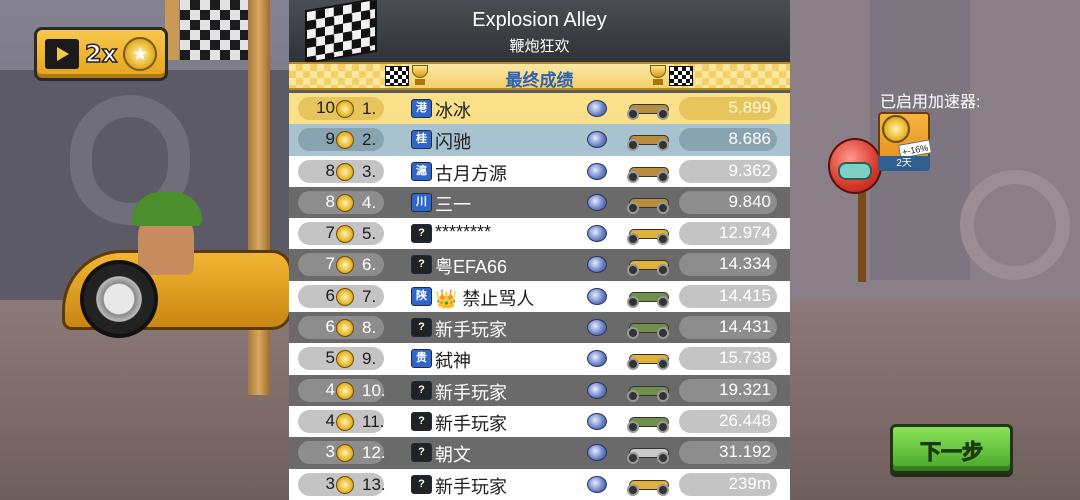 Image resolution: width=1080 pixels, height=500 pixels. What do you see at coordinates (745, 452) in the screenshot?
I see `finish-time: 31.192` at bounding box center [745, 452].